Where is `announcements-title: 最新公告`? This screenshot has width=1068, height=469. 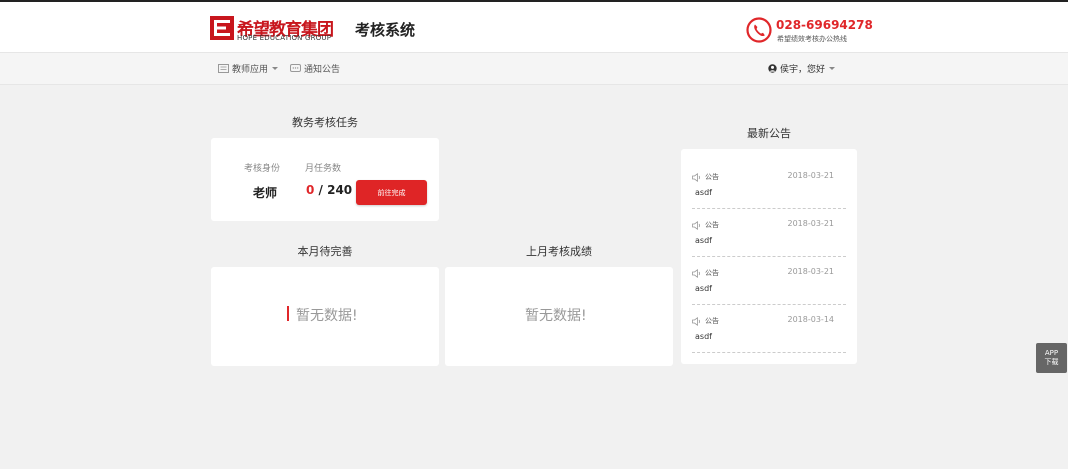
announcements-title: 最新公告 is located at coordinates (769, 133).